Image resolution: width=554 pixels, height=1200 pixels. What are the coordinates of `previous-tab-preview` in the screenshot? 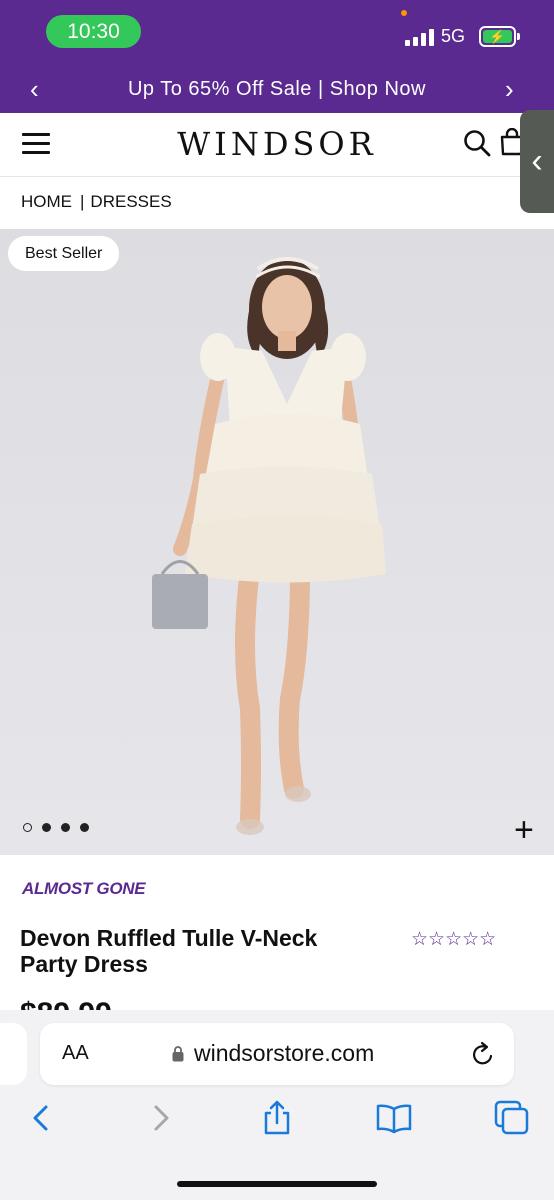 It's located at (13, 1054).